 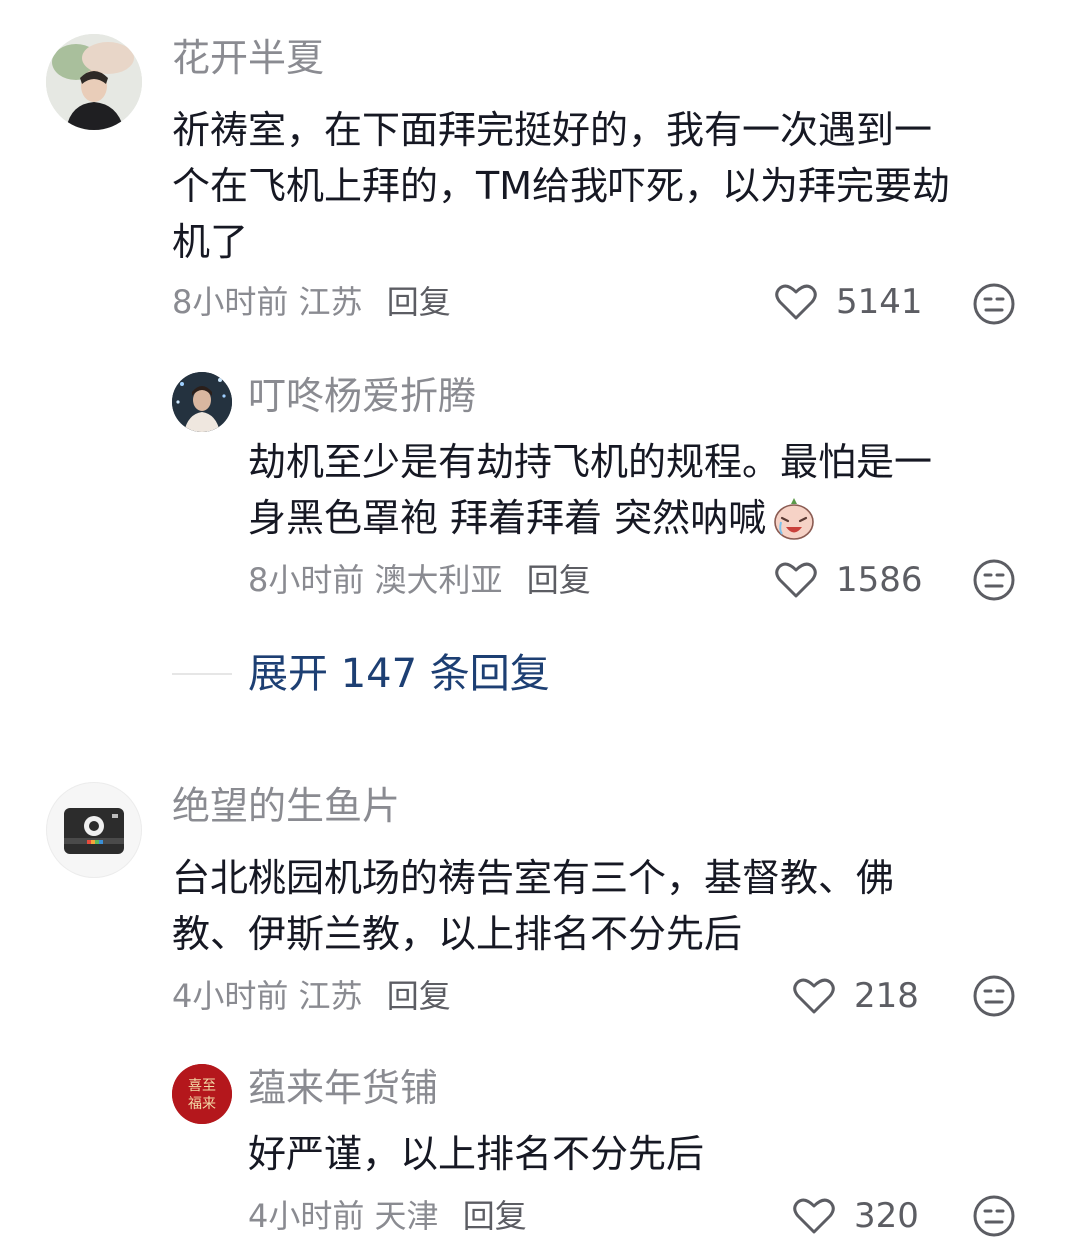 What do you see at coordinates (533, 878) in the screenshot?
I see `comment-text-line: 台北桃园机场的祷告室有三个，基督教、佛` at bounding box center [533, 878].